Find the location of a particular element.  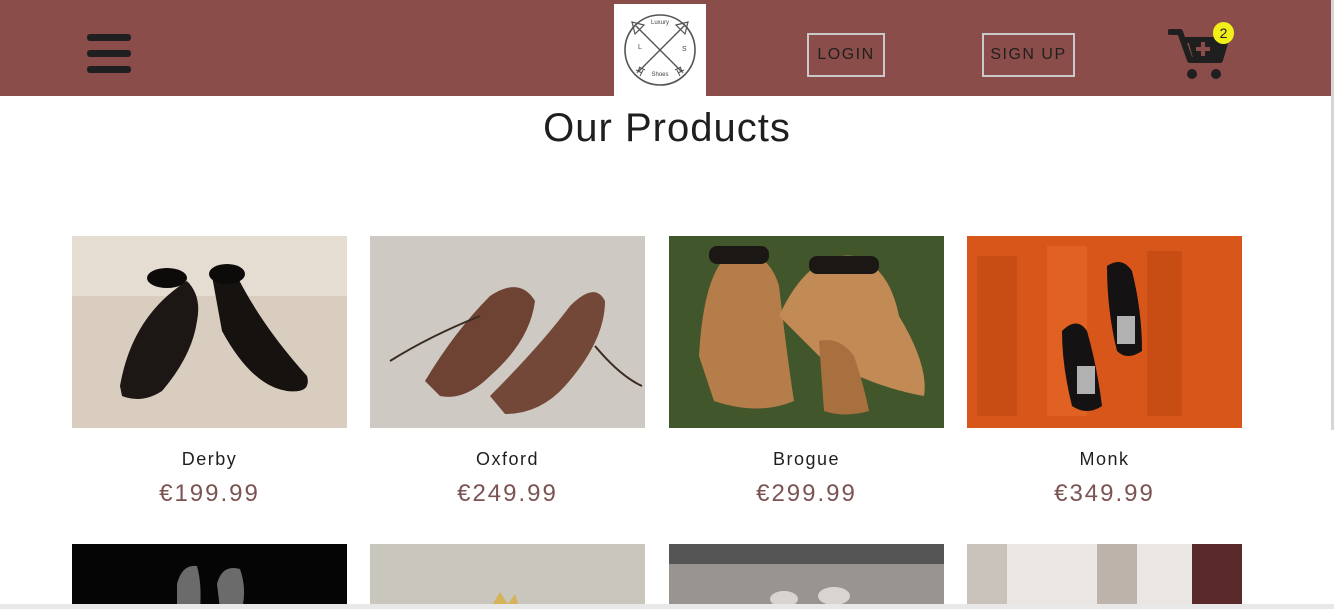

cart-count-badge: 2 is located at coordinates (1223, 33).